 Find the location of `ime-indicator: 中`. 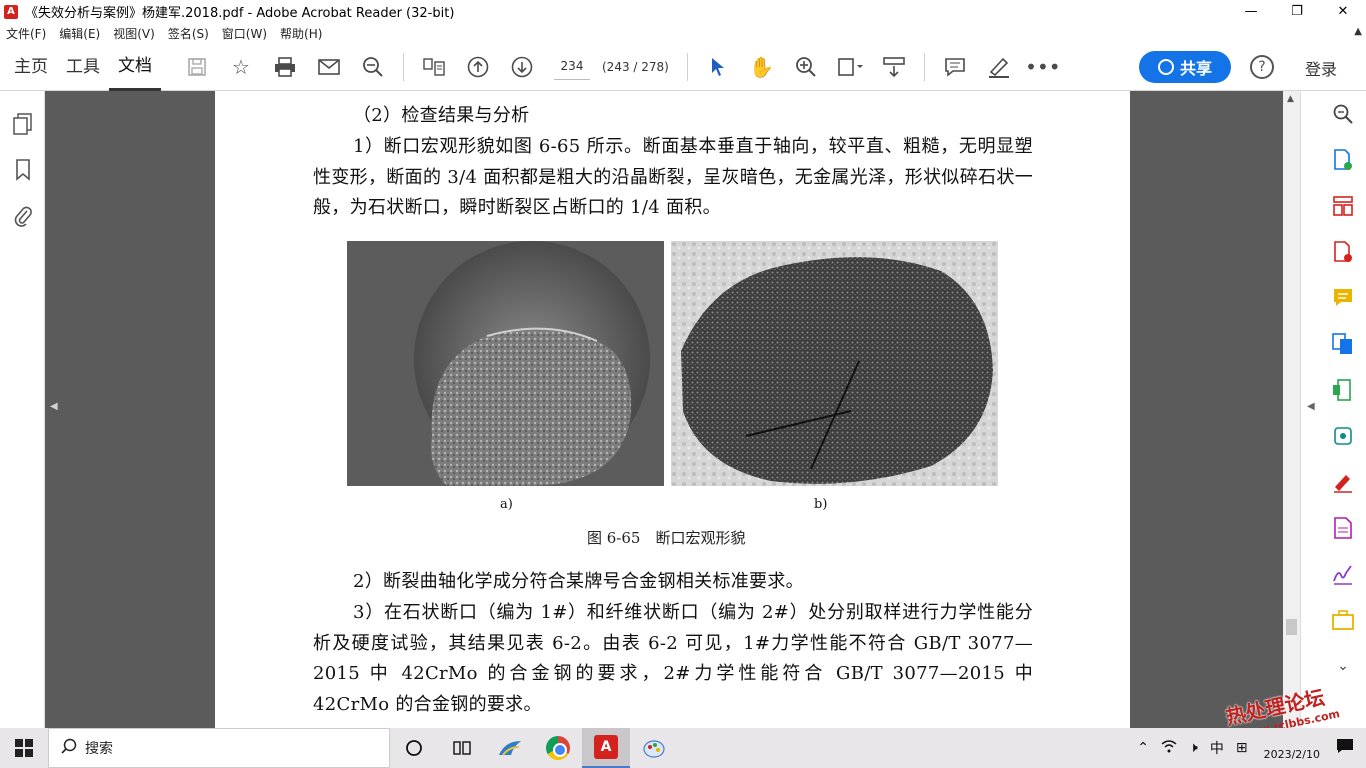

ime-indicator: 中 is located at coordinates (1217, 748).